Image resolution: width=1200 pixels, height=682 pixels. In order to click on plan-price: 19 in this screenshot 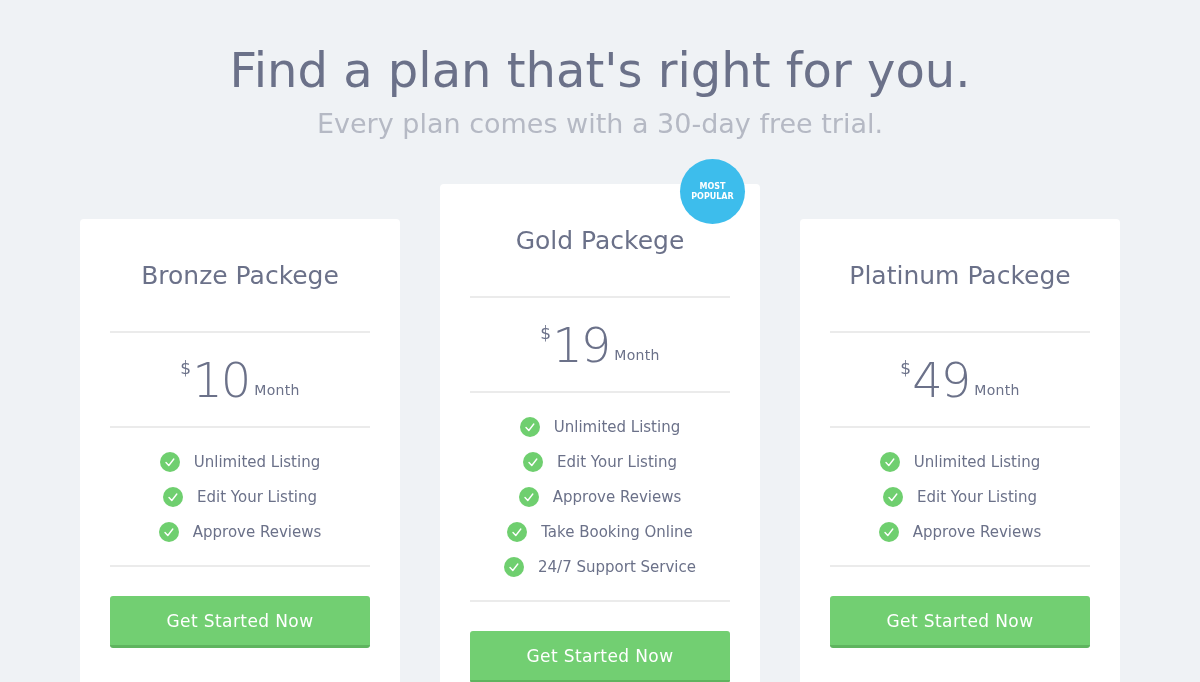, I will do `click(581, 344)`.